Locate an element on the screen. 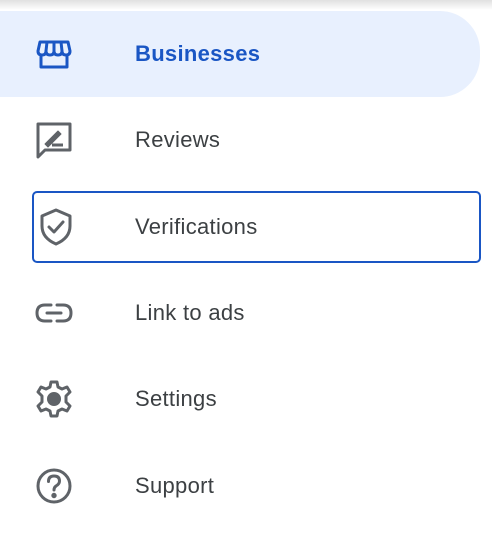  link-icon is located at coordinates (54, 313).